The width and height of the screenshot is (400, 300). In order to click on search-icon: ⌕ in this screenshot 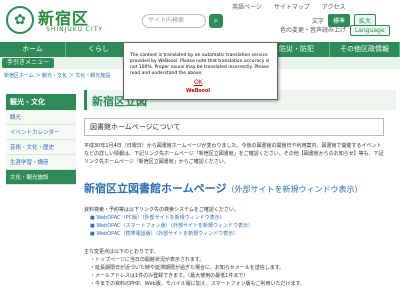, I will do `click(216, 21)`.